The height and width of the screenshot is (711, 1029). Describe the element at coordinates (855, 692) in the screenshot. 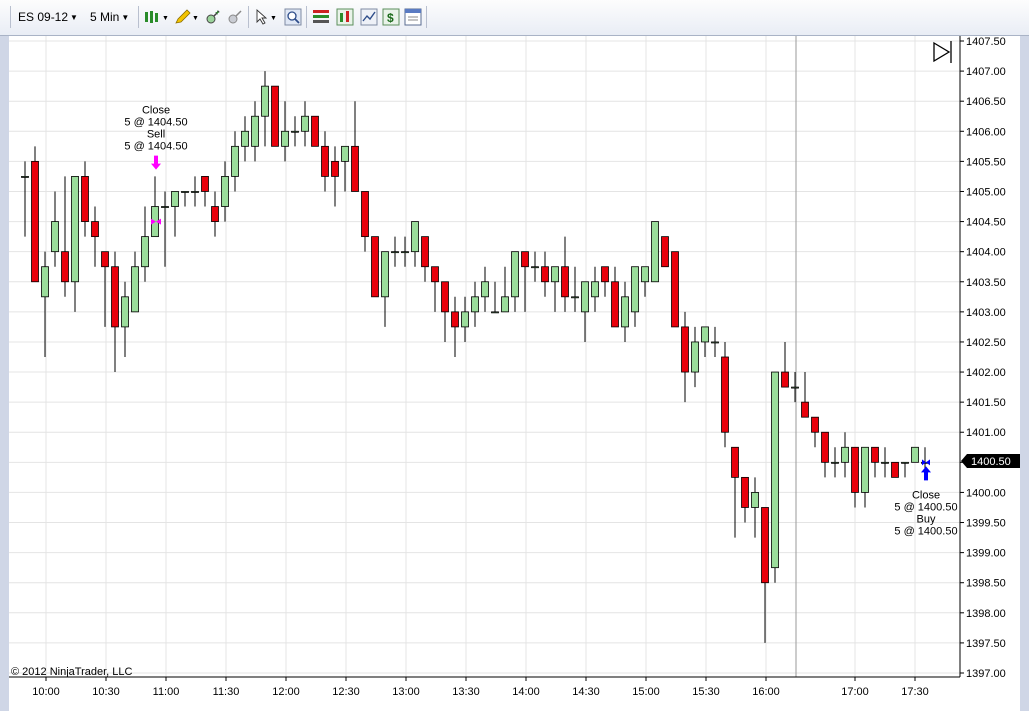

I see `time-tick-label: 17:00` at that location.